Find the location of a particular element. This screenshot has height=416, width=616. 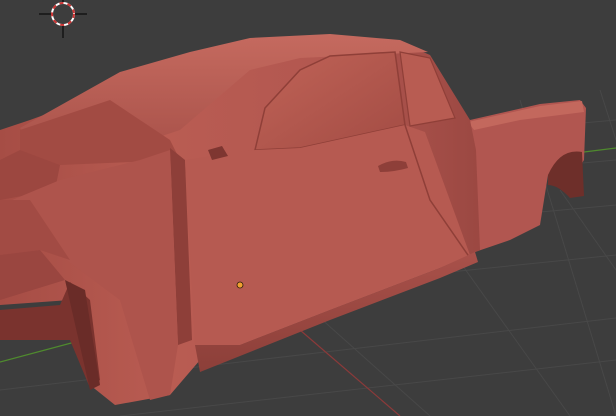

x-axis-line is located at coordinates (350, 372).